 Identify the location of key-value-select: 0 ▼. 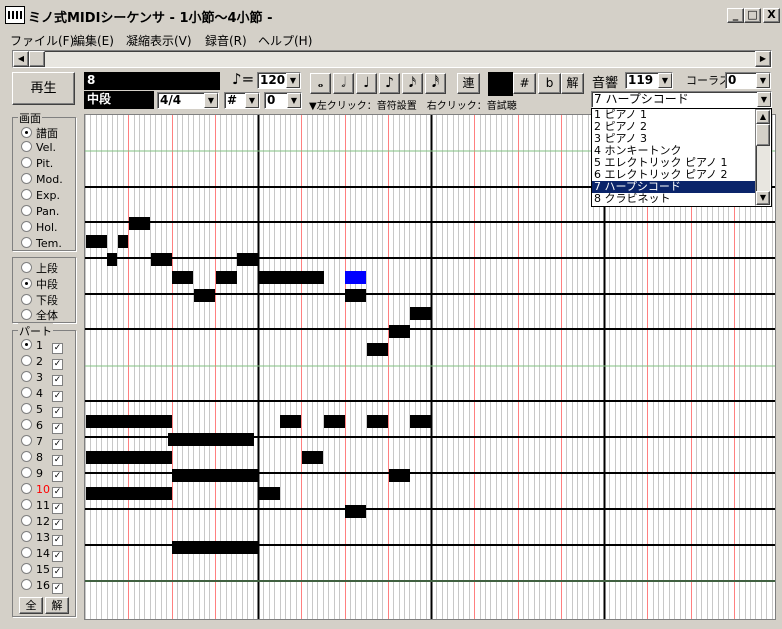
(283, 100).